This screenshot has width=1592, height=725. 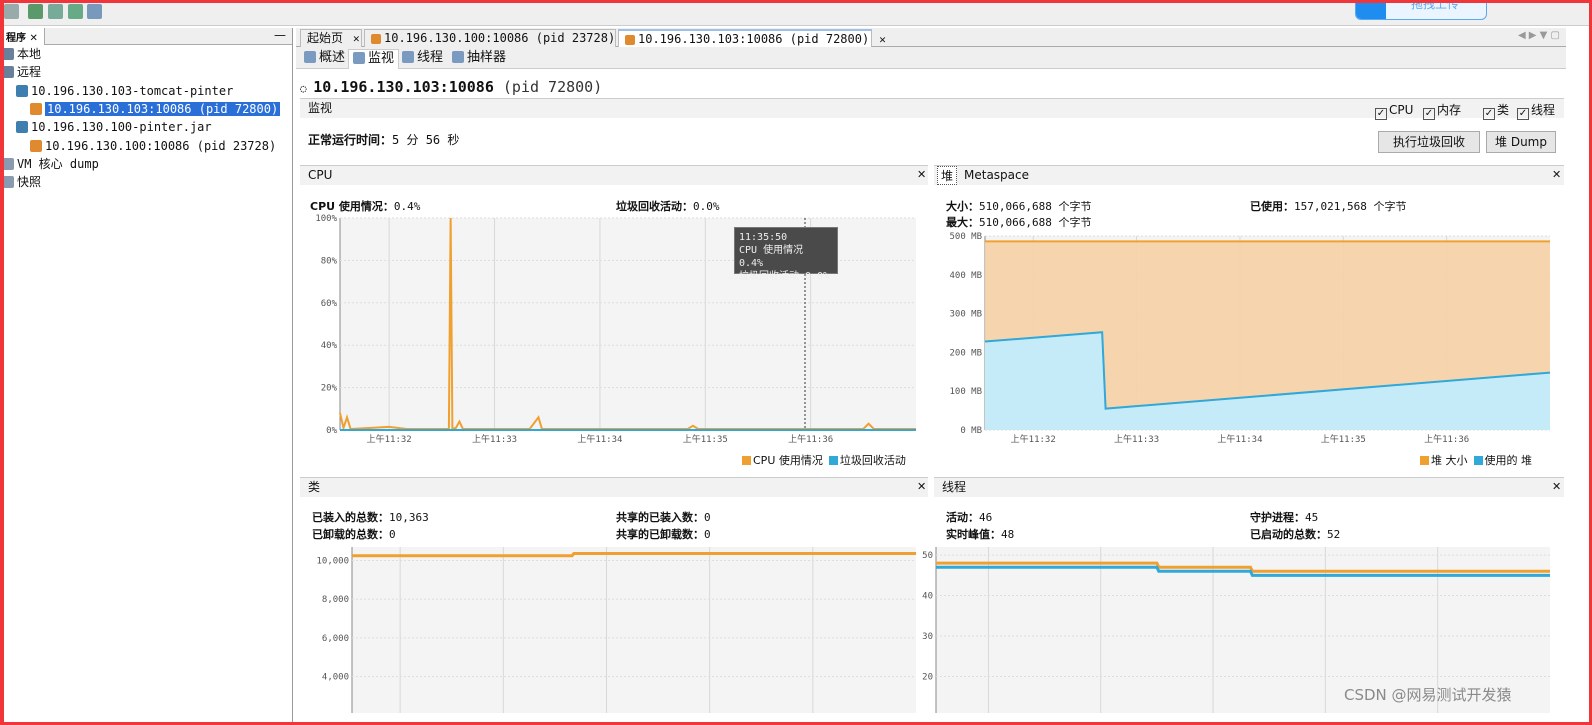 I want to click on tooltip-gc: 垃圾回收活动 0.0%, so click(x=784, y=276).